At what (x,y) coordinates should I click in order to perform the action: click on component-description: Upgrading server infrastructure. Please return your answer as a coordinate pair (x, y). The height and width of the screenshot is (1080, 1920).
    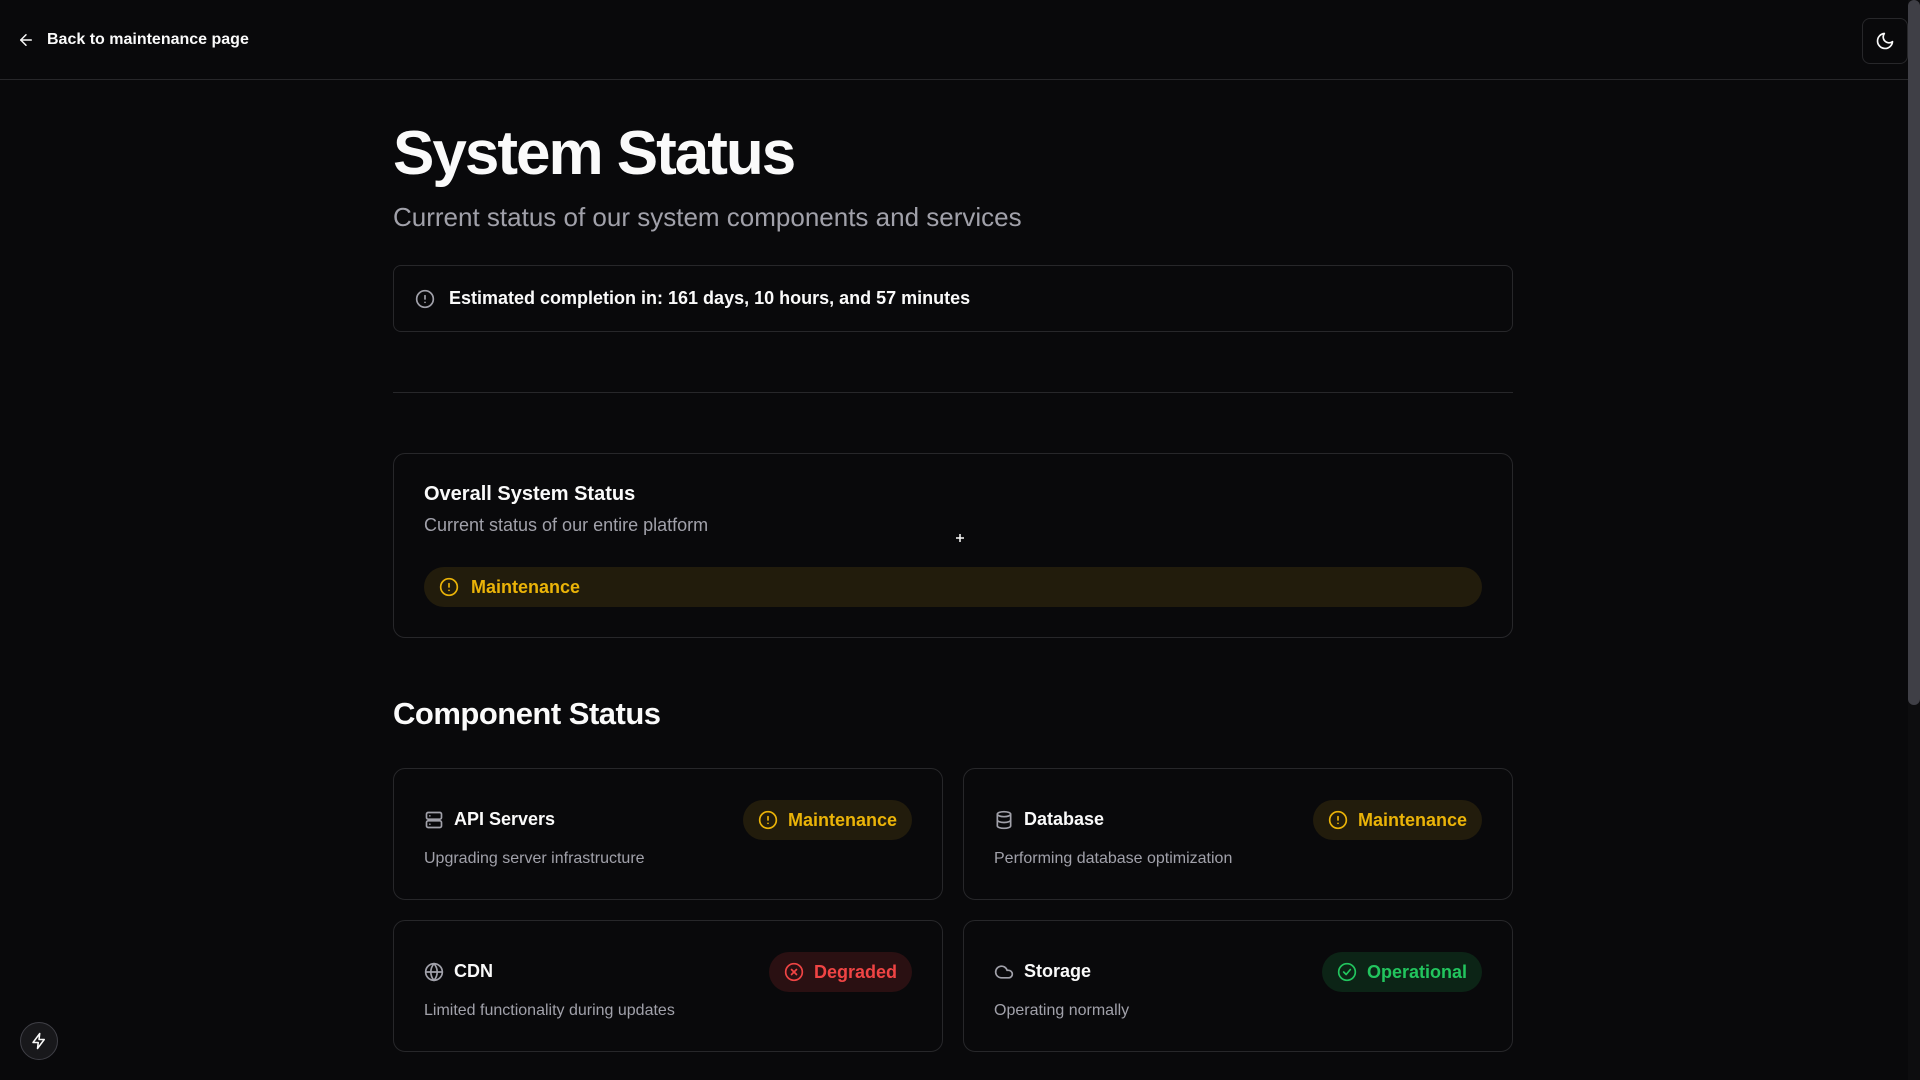
    Looking at the image, I should click on (534, 858).